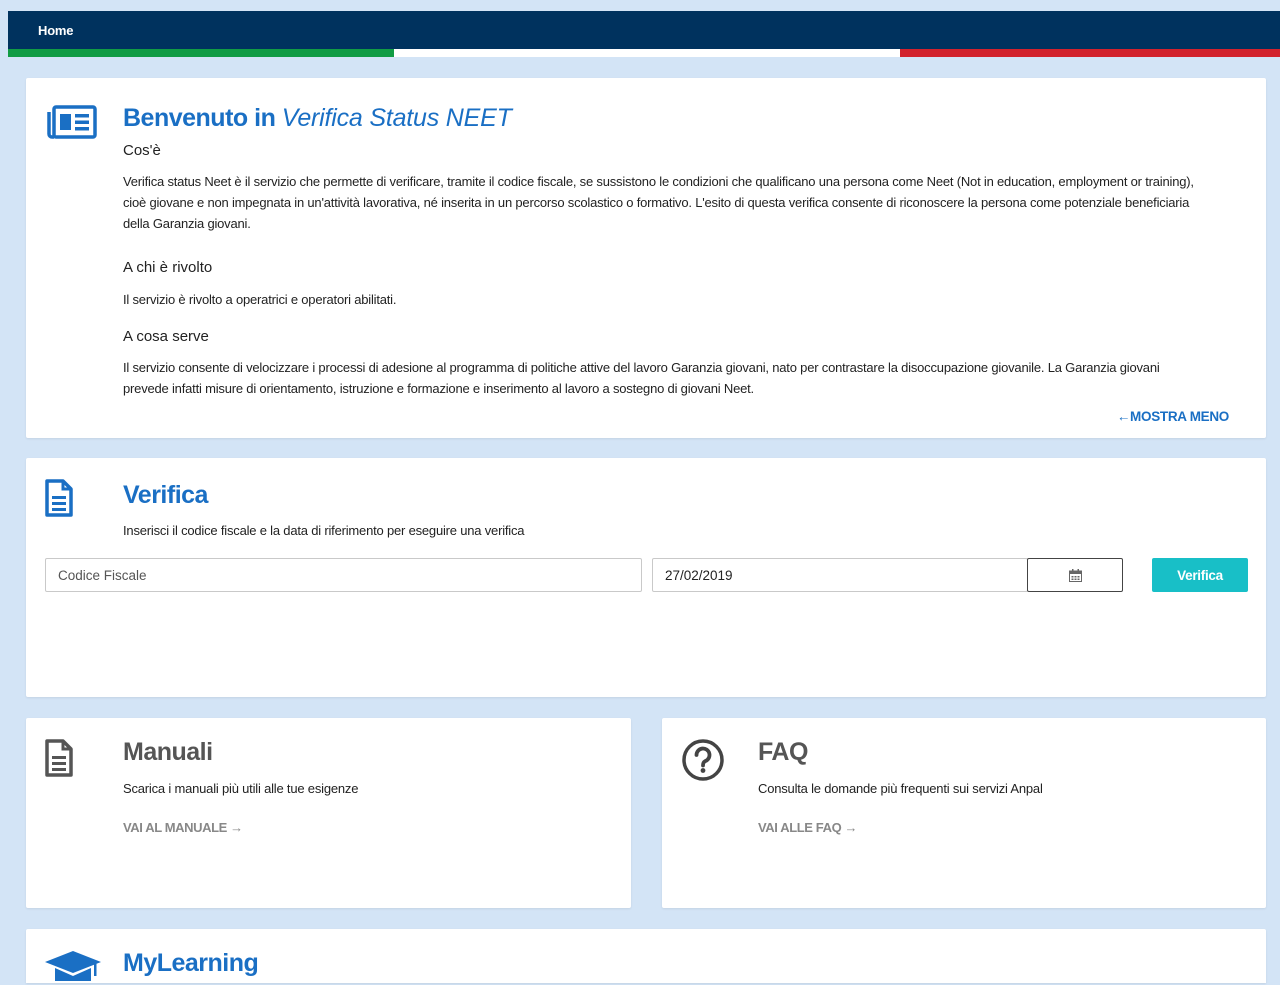 Image resolution: width=1280 pixels, height=985 pixels. I want to click on welcome-title-prefix: Benvenuto in, so click(199, 118).